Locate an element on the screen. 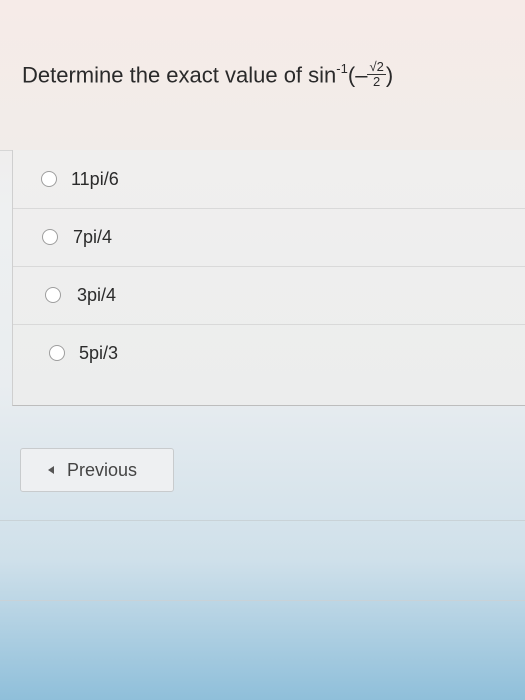 This screenshot has width=525, height=700. option-label: 11pi/6 is located at coordinates (95, 179).